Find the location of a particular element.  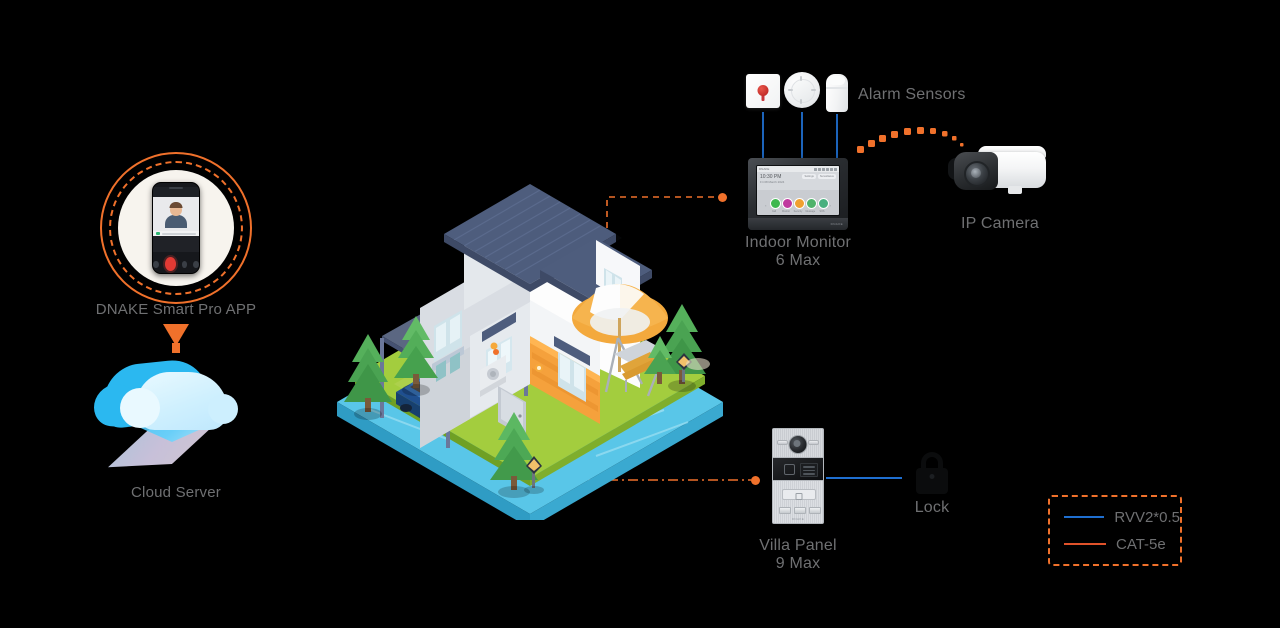

monitor-app-label: SOS is located at coordinates (822, 211).